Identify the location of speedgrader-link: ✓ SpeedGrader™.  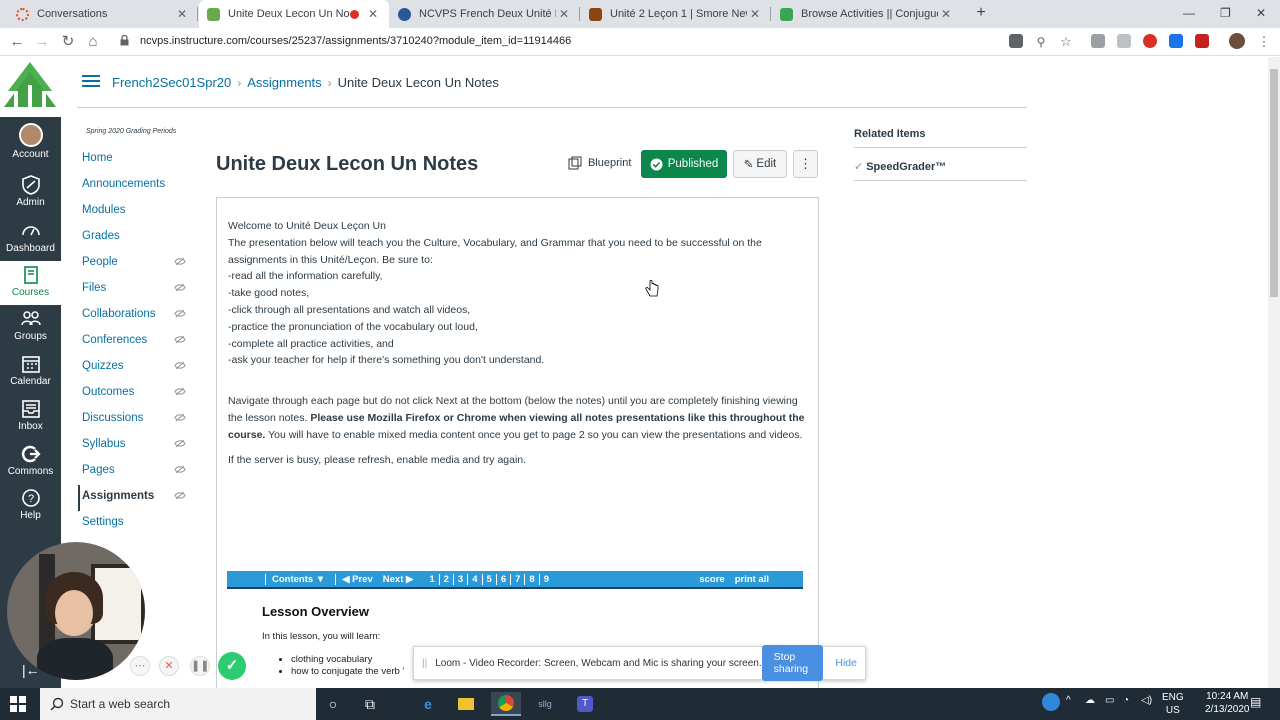
(900, 167).